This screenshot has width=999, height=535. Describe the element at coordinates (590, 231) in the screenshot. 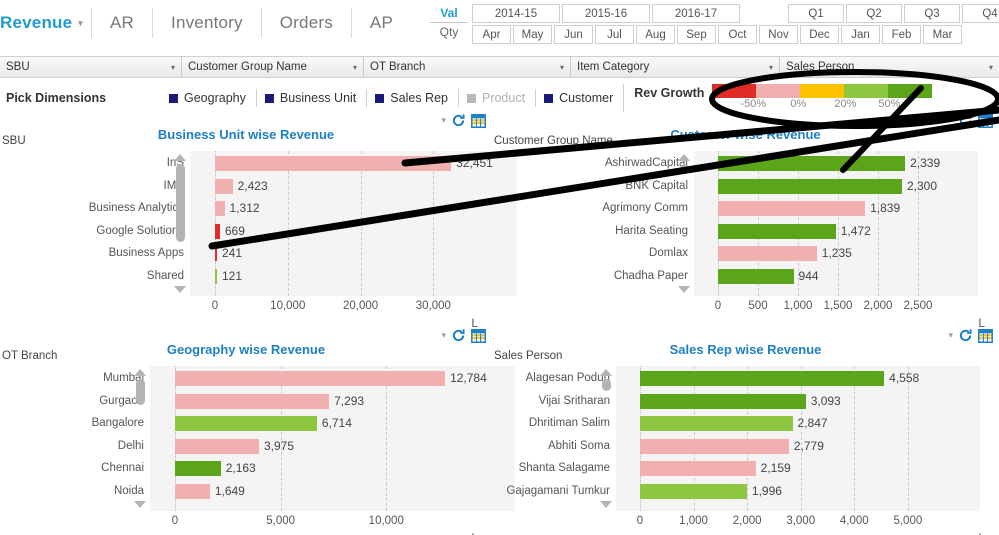

I see `category-label: Harita Seating` at that location.